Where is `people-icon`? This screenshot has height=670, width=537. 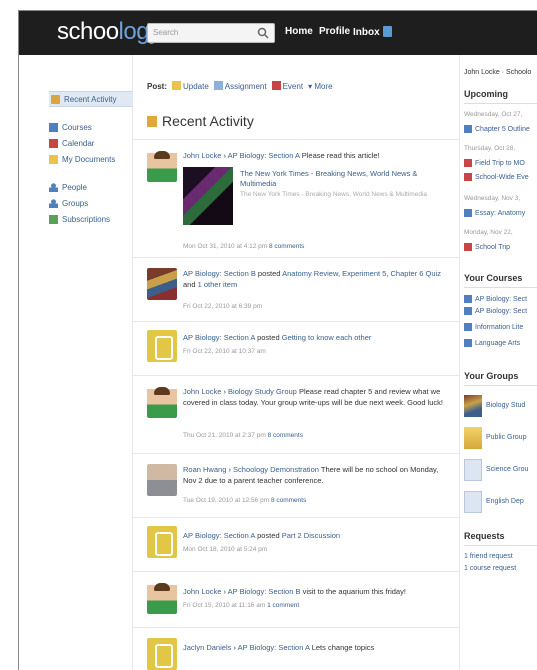 people-icon is located at coordinates (53, 187).